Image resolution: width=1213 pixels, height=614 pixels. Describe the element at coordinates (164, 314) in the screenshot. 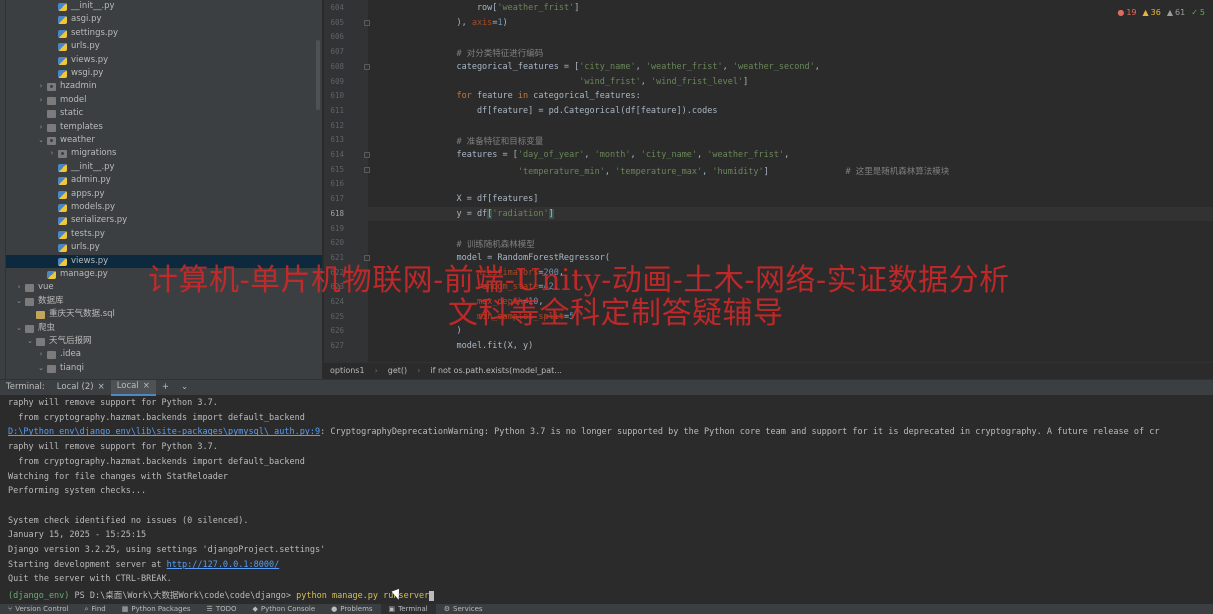

I see `tree-item: 重庆天气数据.sql` at that location.